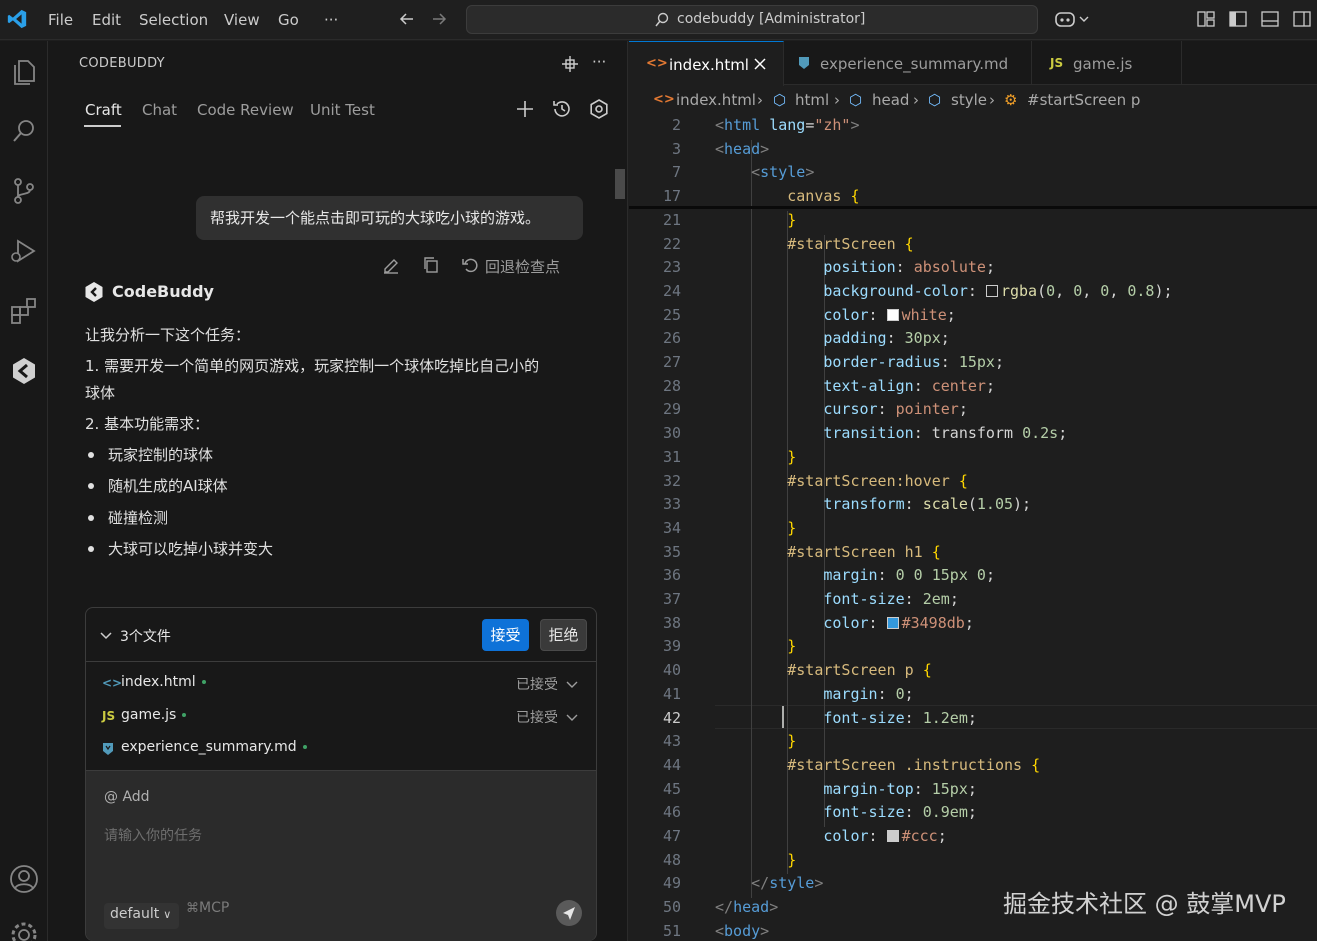  Describe the element at coordinates (563, 635) in the screenshot. I see `reject-all-button: 拒绝` at that location.